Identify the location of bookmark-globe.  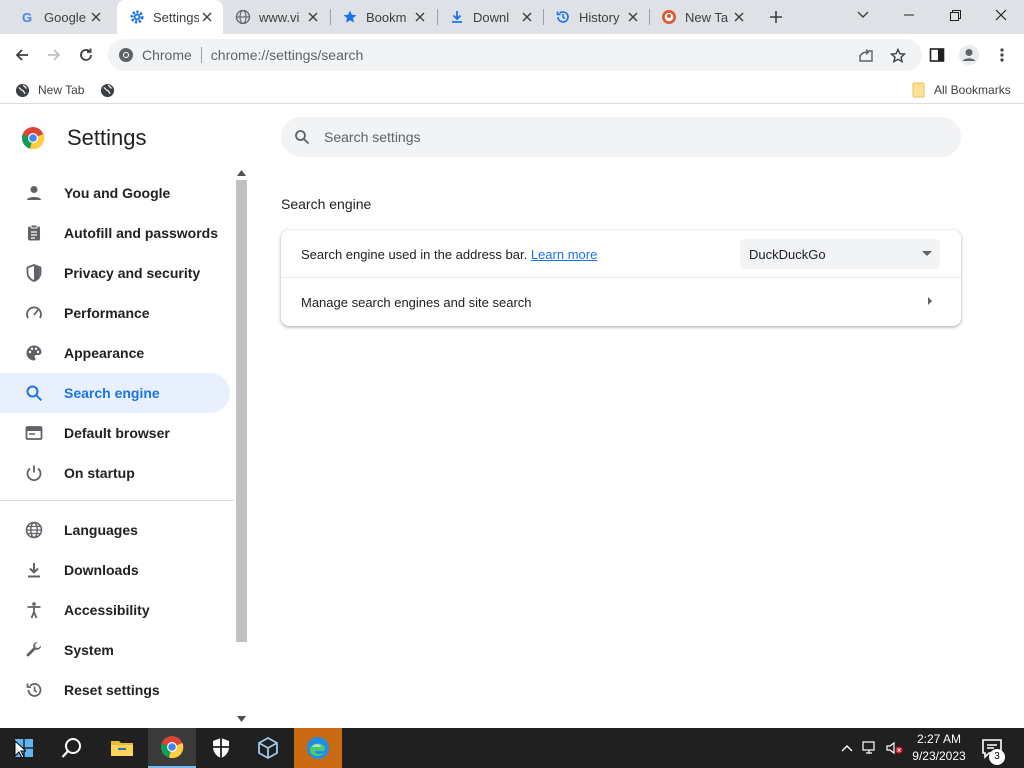
(111, 90).